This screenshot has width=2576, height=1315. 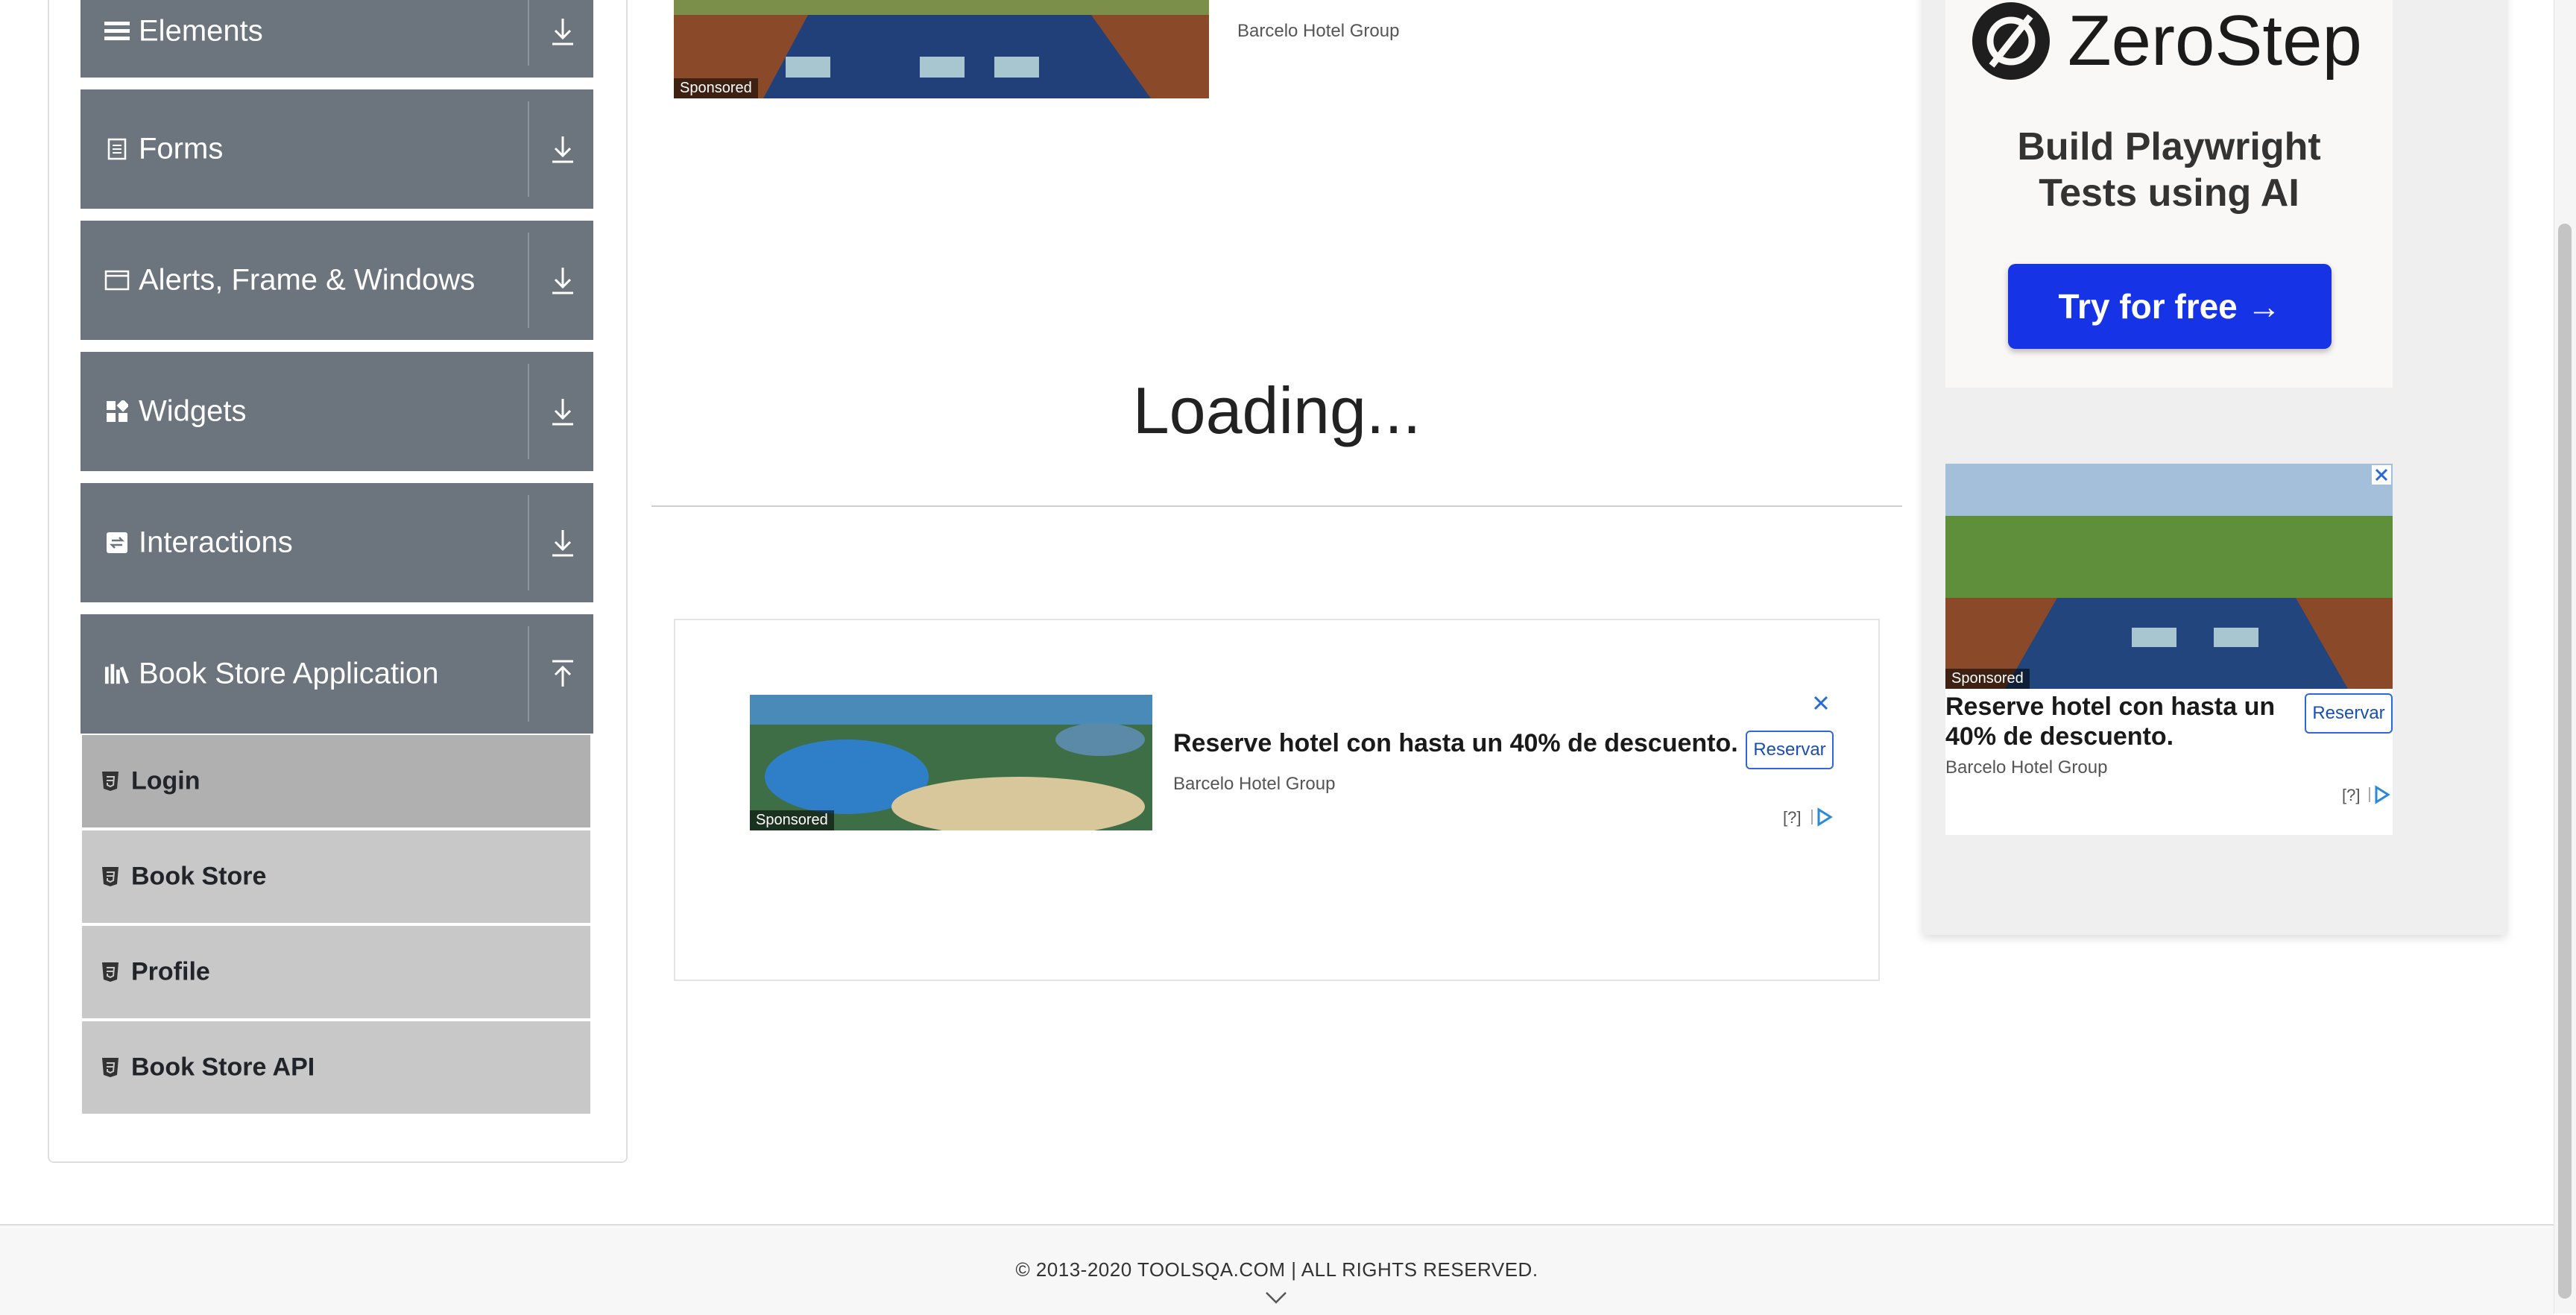 I want to click on sidebar-group-label: Alerts, Frame & Windows, so click(x=307, y=280).